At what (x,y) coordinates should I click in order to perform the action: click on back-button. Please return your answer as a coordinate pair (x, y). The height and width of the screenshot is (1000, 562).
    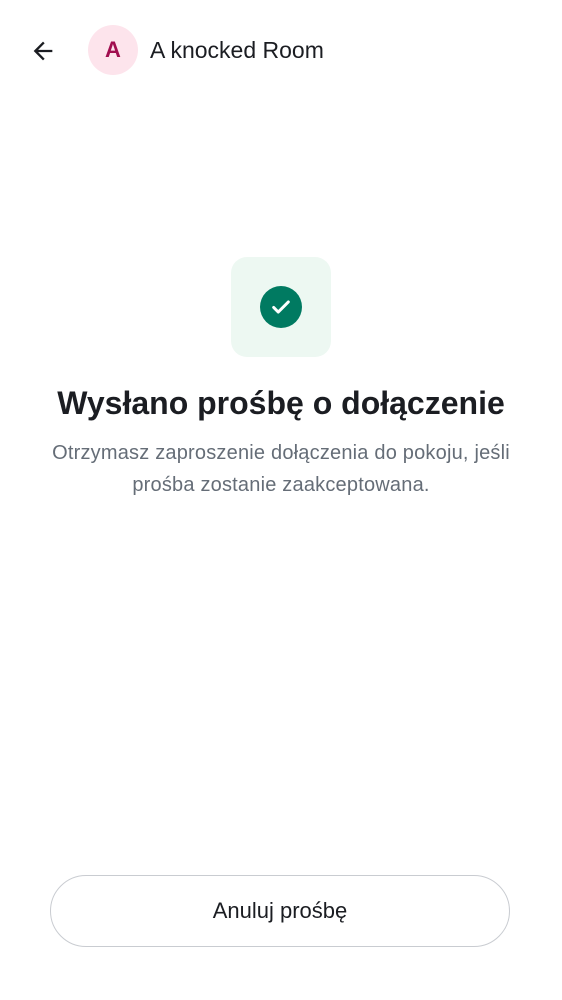
    Looking at the image, I should click on (43, 51).